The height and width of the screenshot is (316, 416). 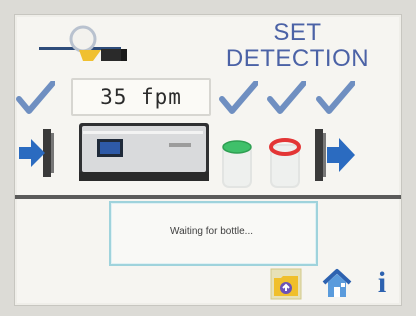 I want to click on speed-value: 35 fpm, so click(x=141, y=97).